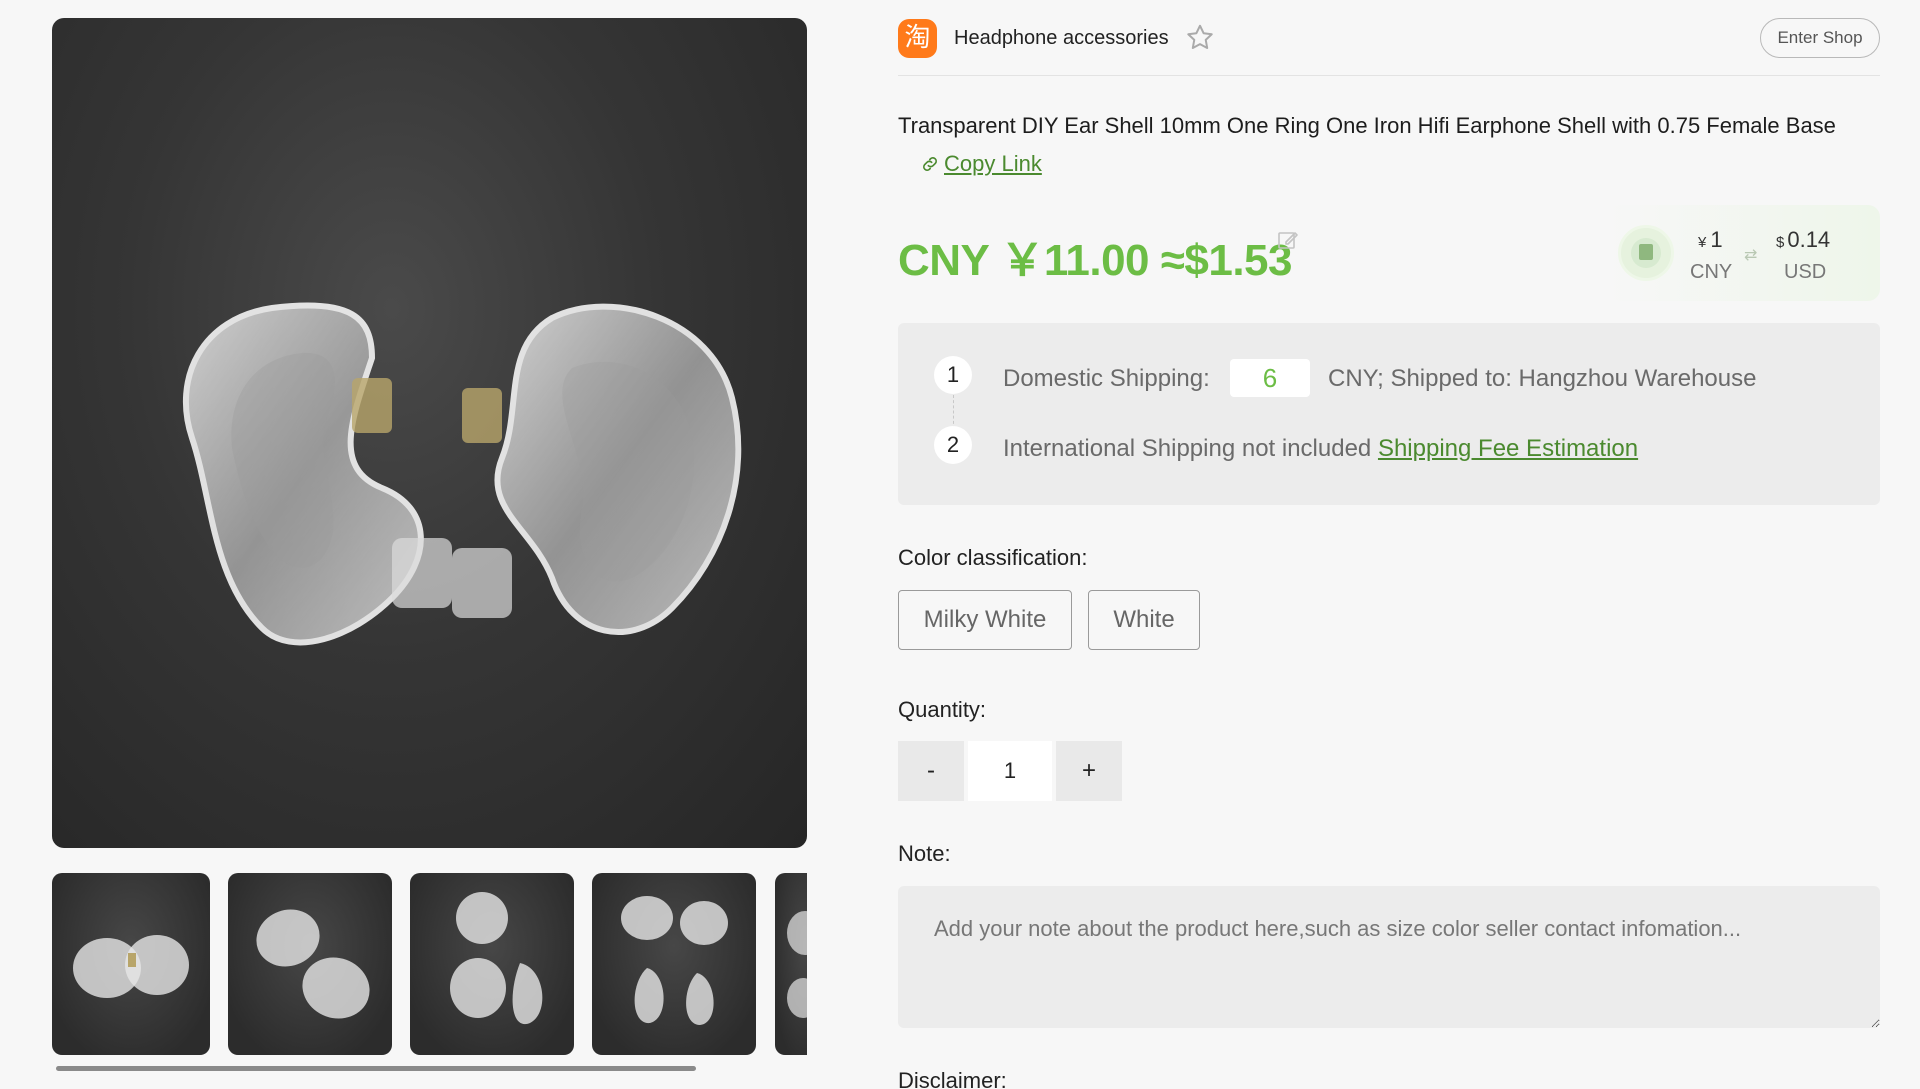  I want to click on step-2-number: 2, so click(953, 445).